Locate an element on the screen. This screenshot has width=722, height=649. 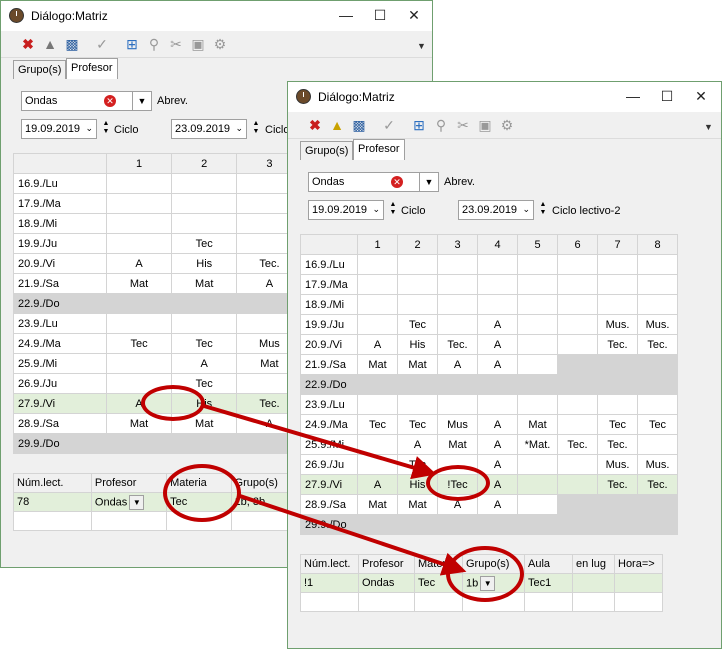
annotation-arrow-cell is located at coordinates (320, 442).